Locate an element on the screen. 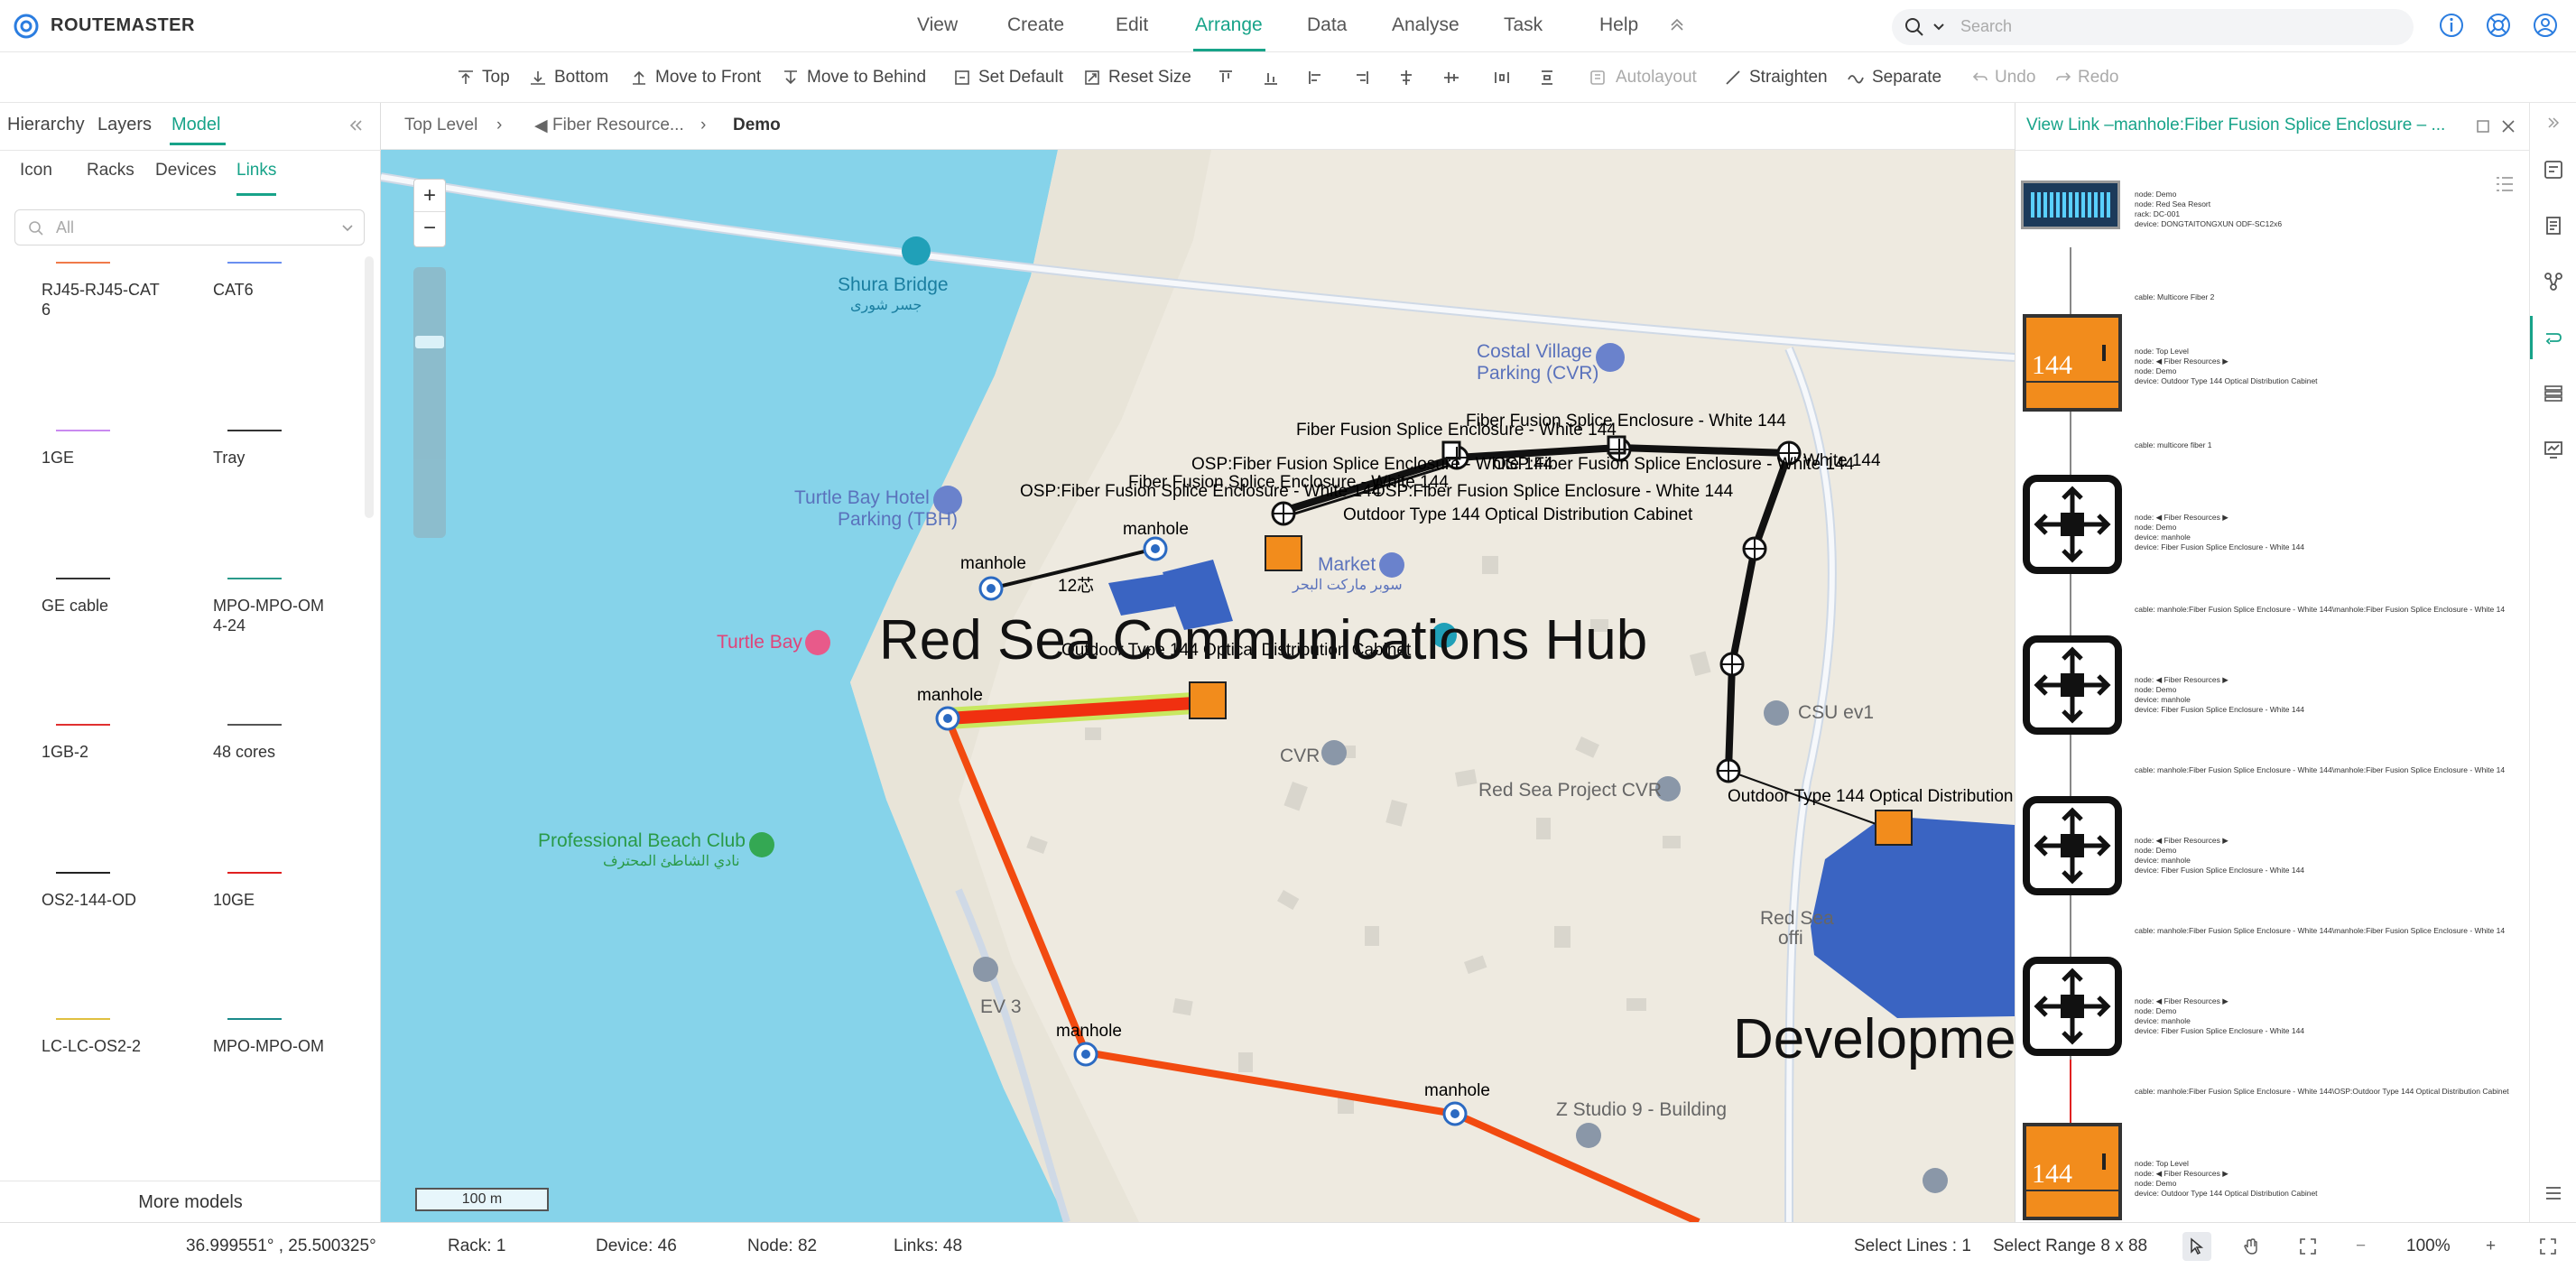 The height and width of the screenshot is (1269, 2576). cabinet-device-top: 144 is located at coordinates (2072, 363).